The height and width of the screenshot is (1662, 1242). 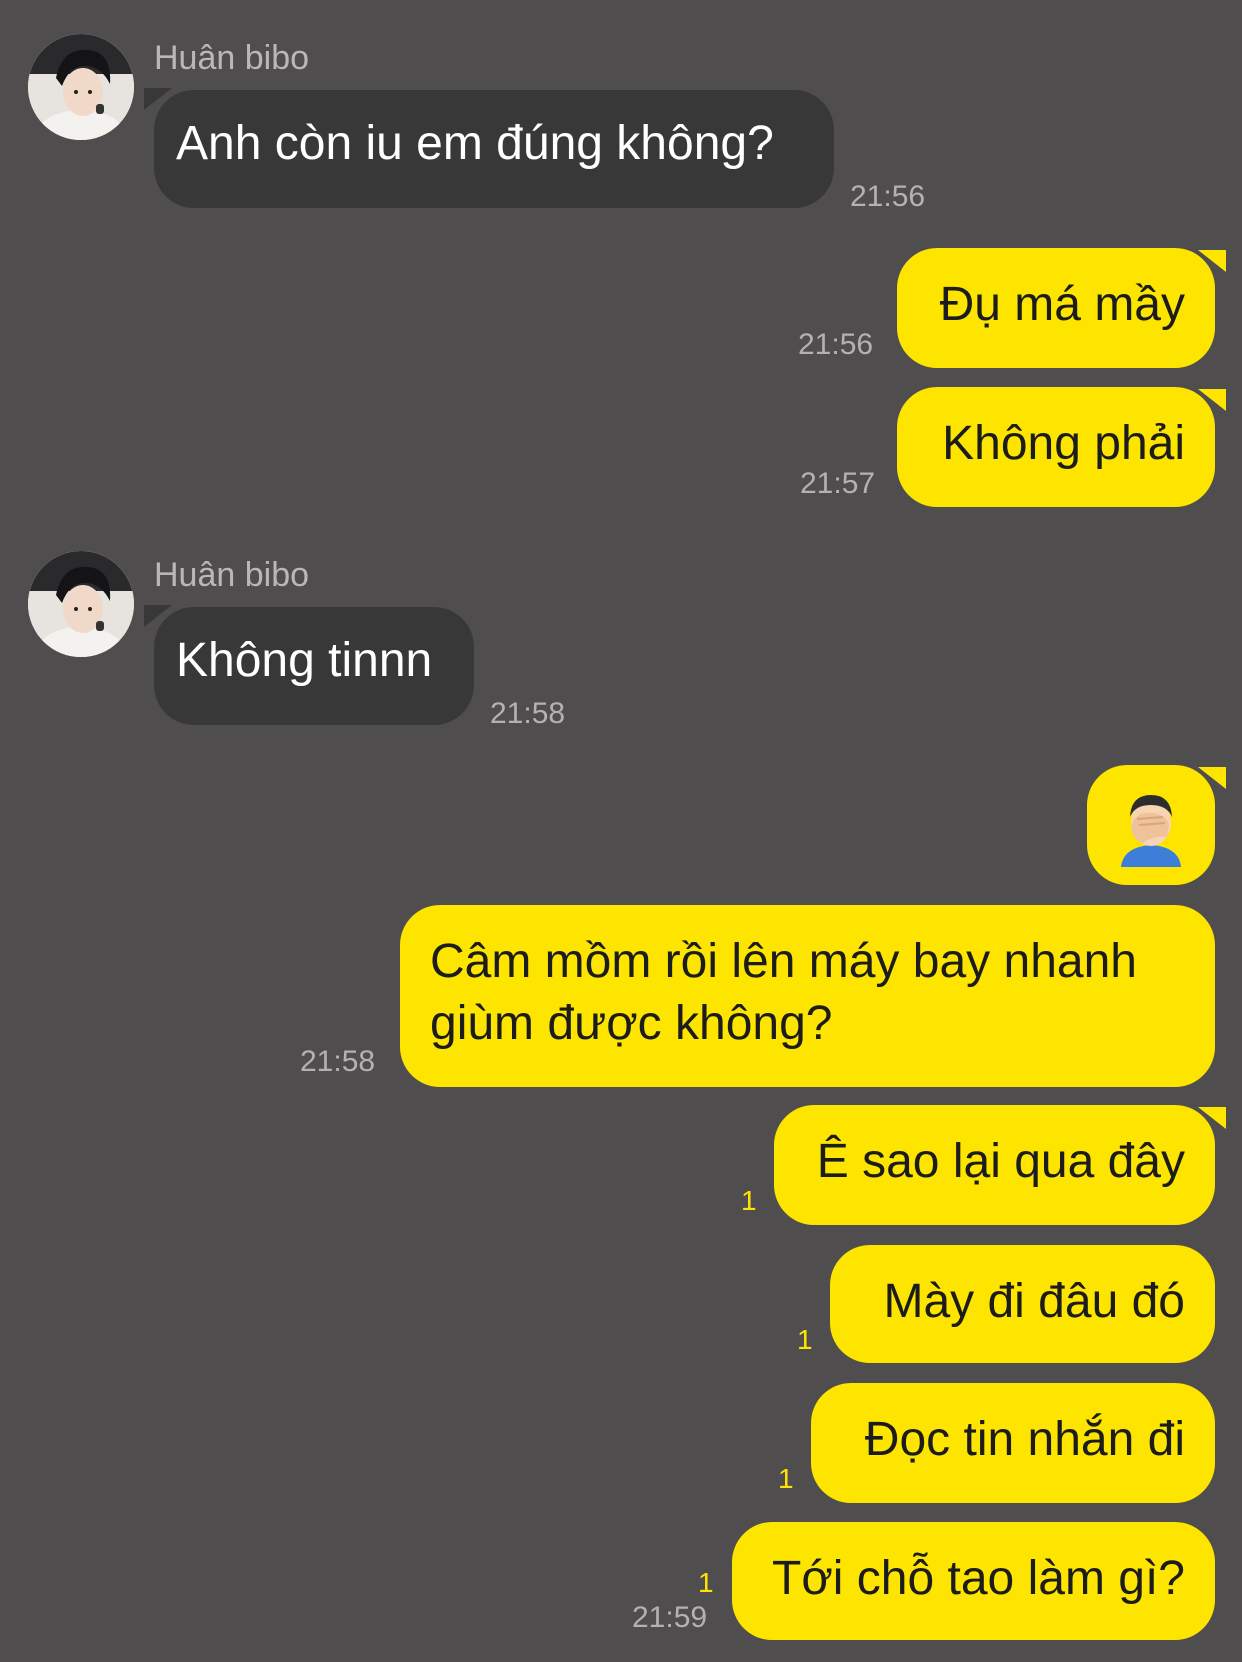 I want to click on message-text: Không tinnn, so click(x=304, y=660).